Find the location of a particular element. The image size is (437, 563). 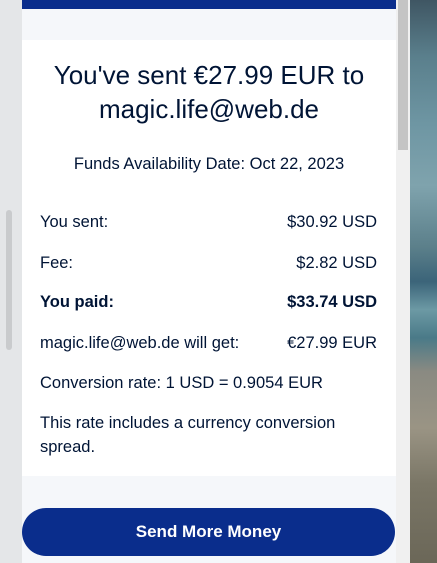

row-value: $30.92 USD is located at coordinates (332, 222).